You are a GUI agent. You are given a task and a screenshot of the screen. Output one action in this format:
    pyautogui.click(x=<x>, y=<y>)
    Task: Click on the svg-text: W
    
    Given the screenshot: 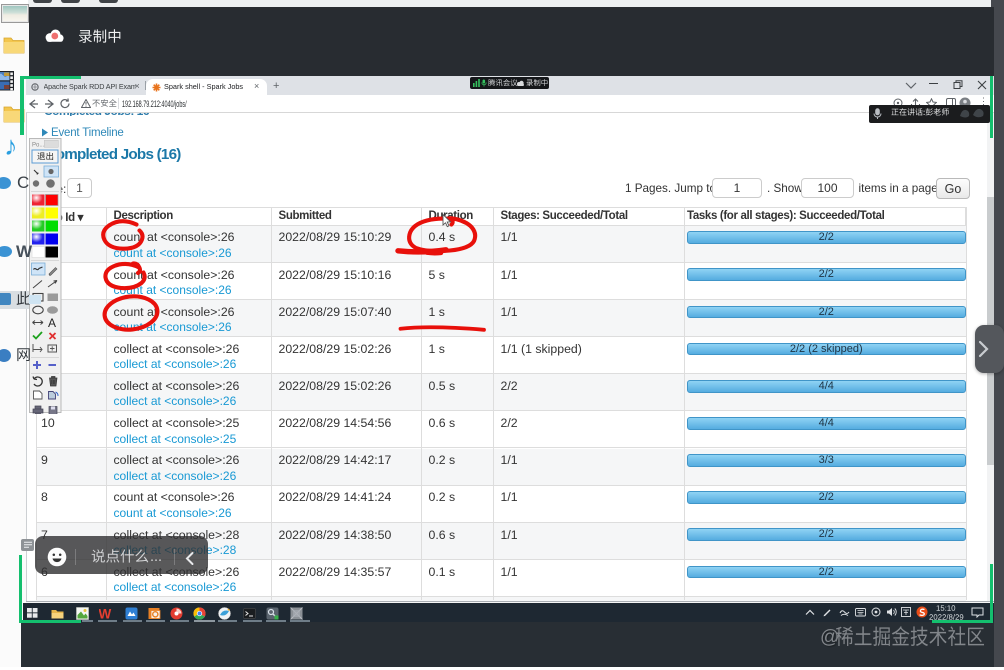 What is the action you would take?
    pyautogui.click(x=105, y=613)
    